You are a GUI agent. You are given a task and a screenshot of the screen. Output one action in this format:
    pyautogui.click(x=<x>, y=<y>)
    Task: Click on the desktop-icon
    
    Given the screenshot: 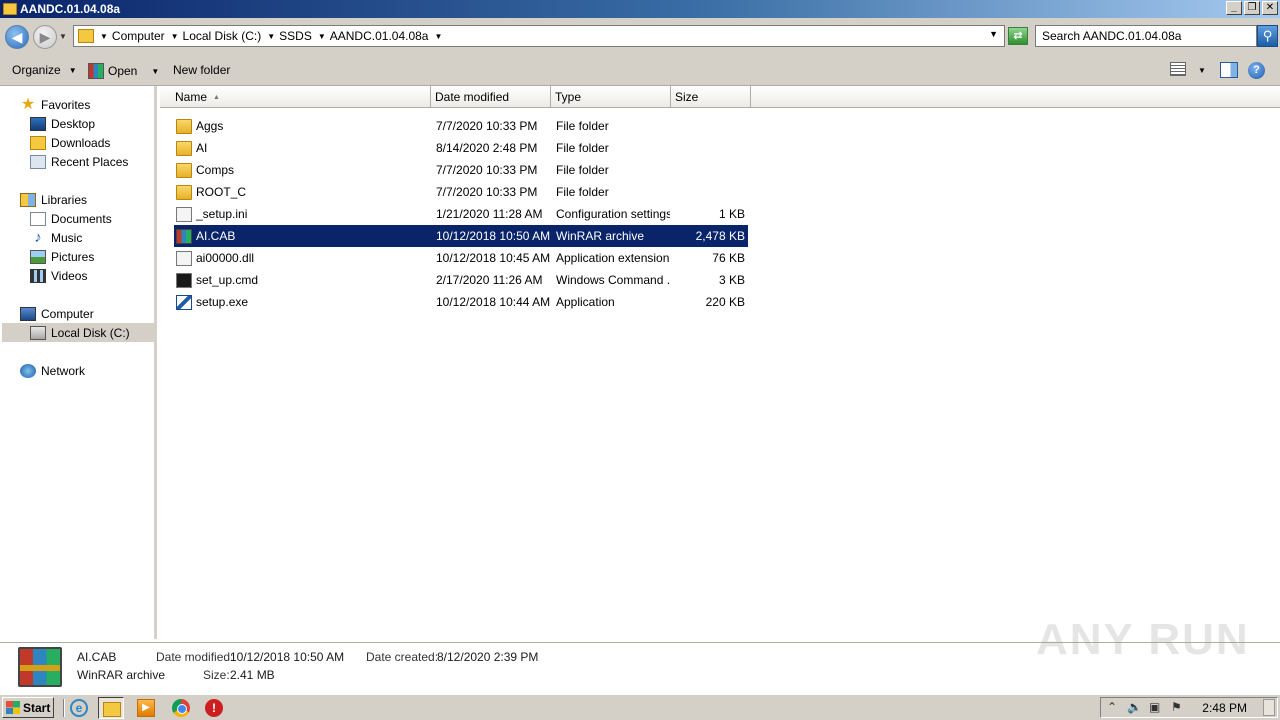 What is the action you would take?
    pyautogui.click(x=38, y=123)
    